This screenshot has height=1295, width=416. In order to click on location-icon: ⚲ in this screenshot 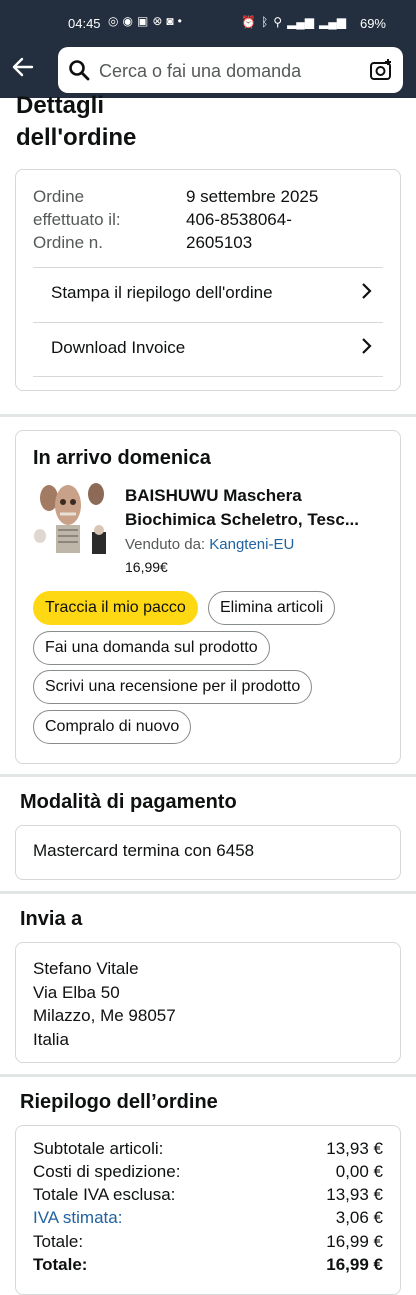, I will do `click(278, 22)`.